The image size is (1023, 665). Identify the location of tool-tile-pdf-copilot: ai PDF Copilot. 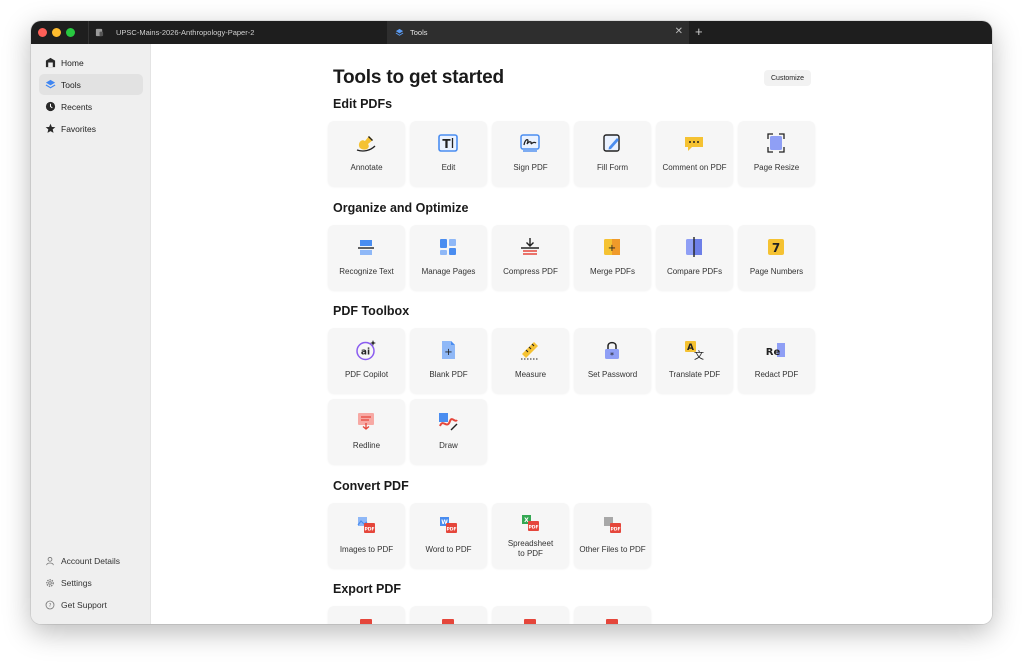
(366, 360).